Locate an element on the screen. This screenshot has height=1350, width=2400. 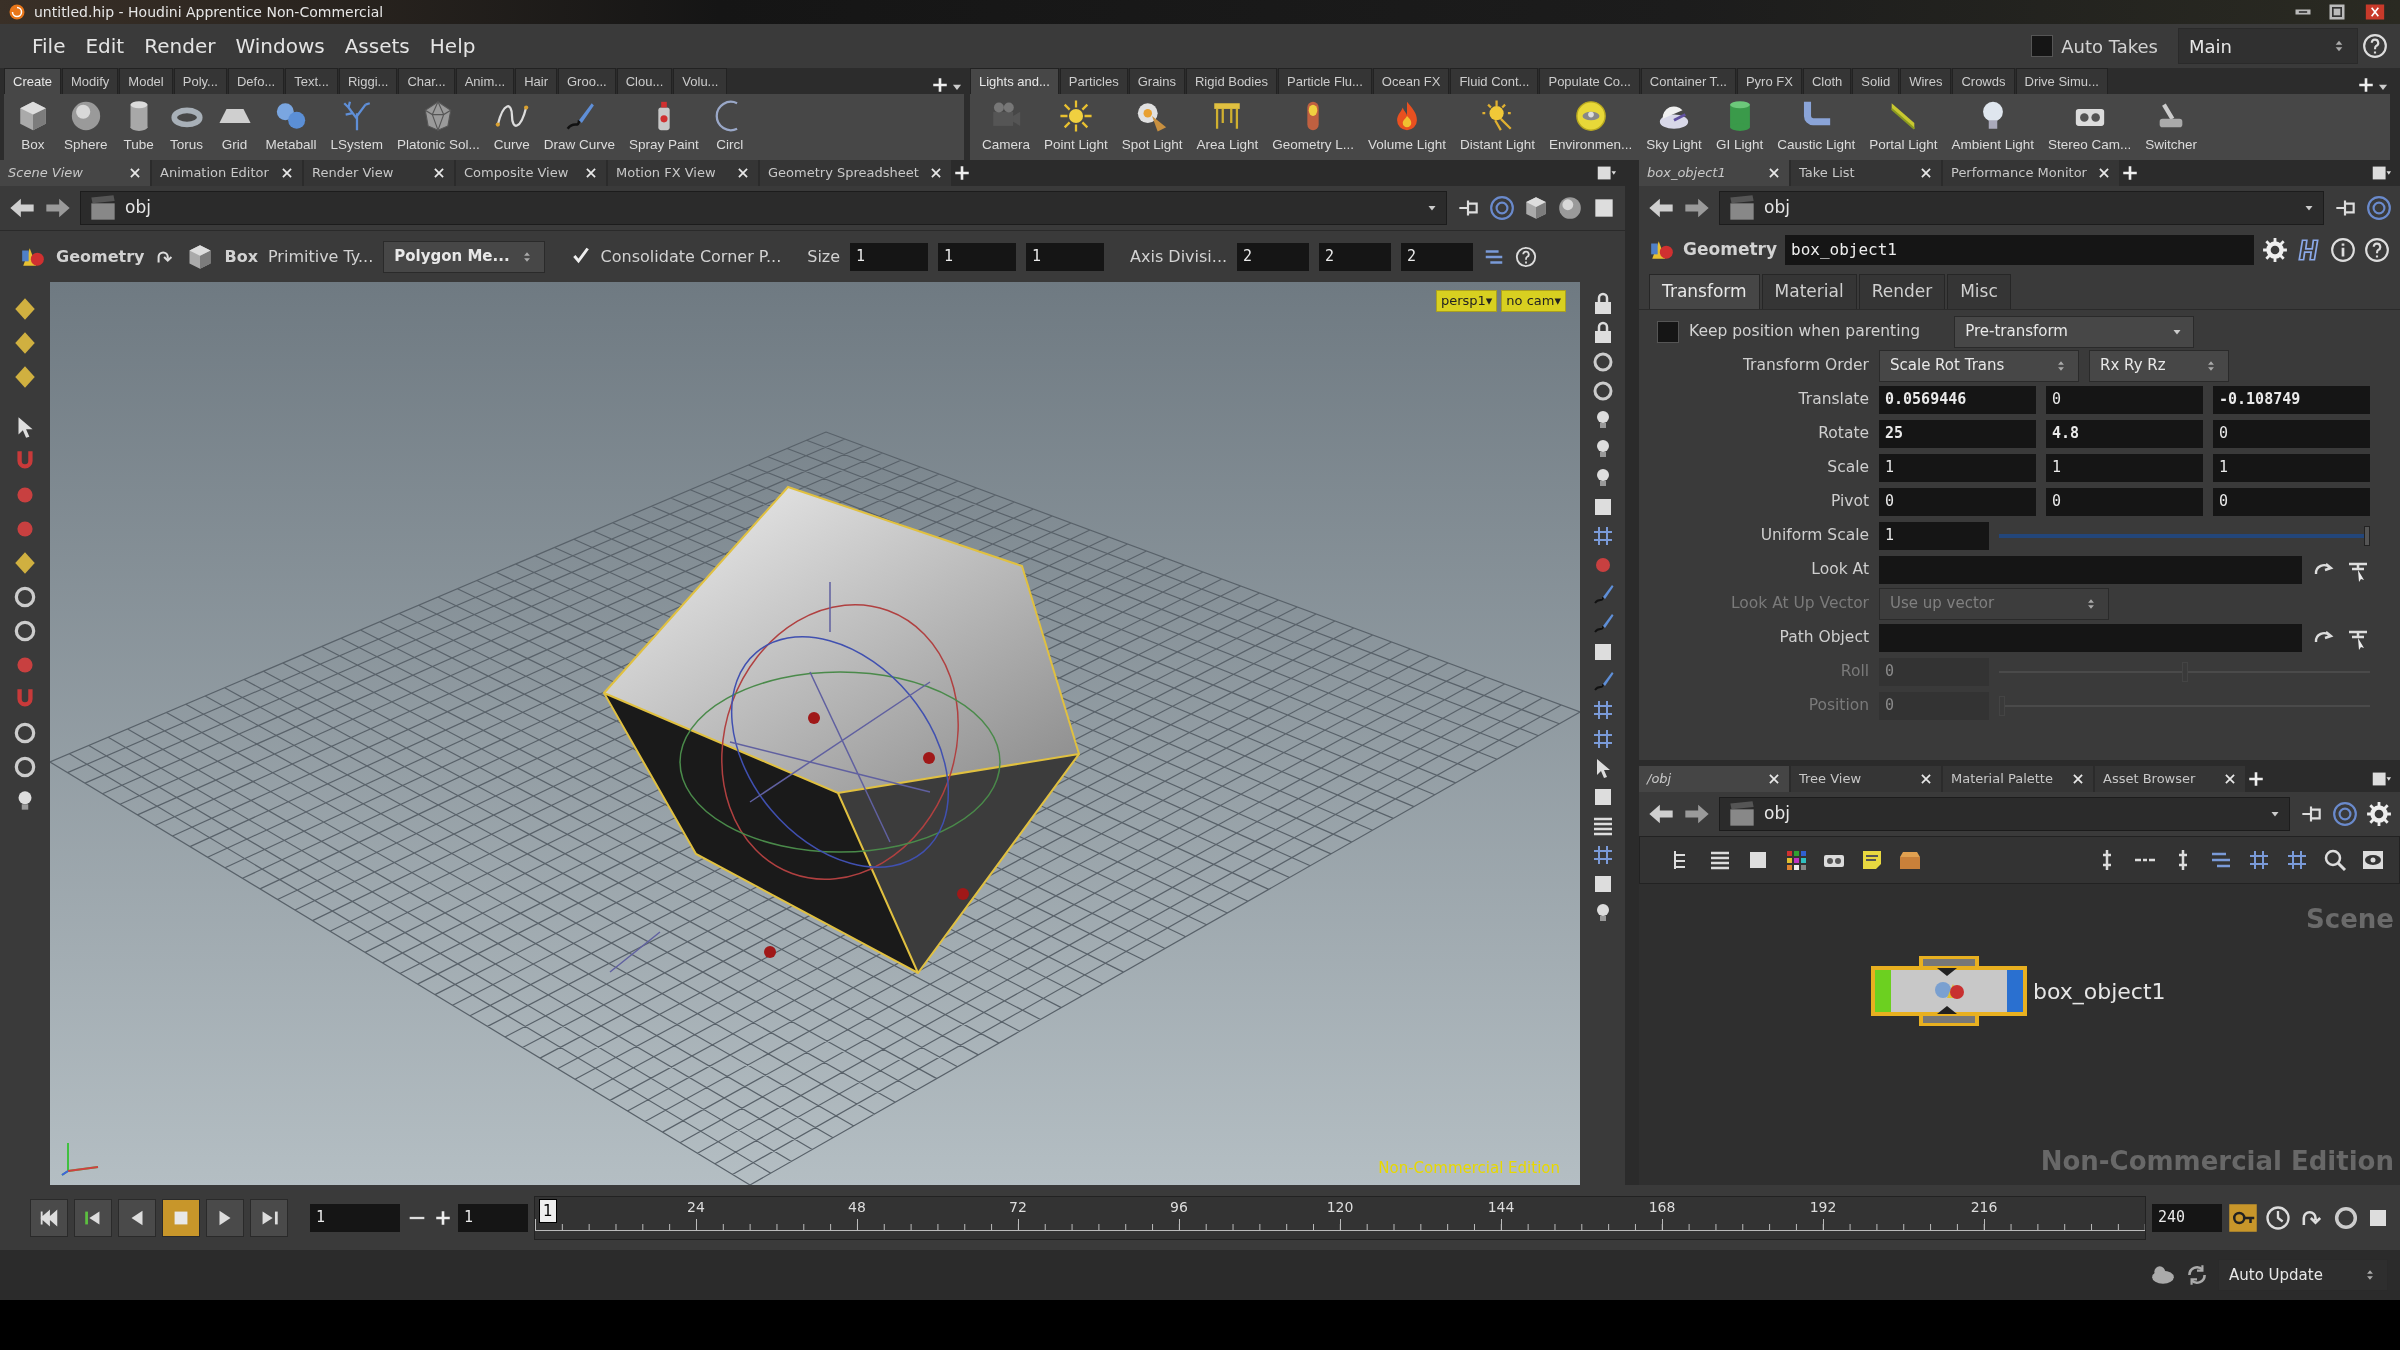
checkbox is located at coordinates (1668, 331).